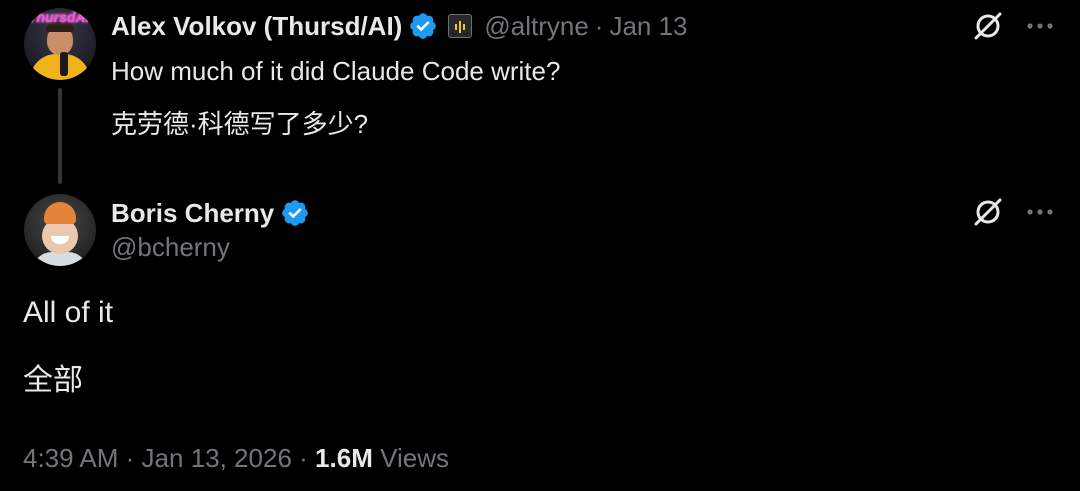 The image size is (1080, 491). Describe the element at coordinates (648, 26) in the screenshot. I see `tweet-date: Jan 13` at that location.